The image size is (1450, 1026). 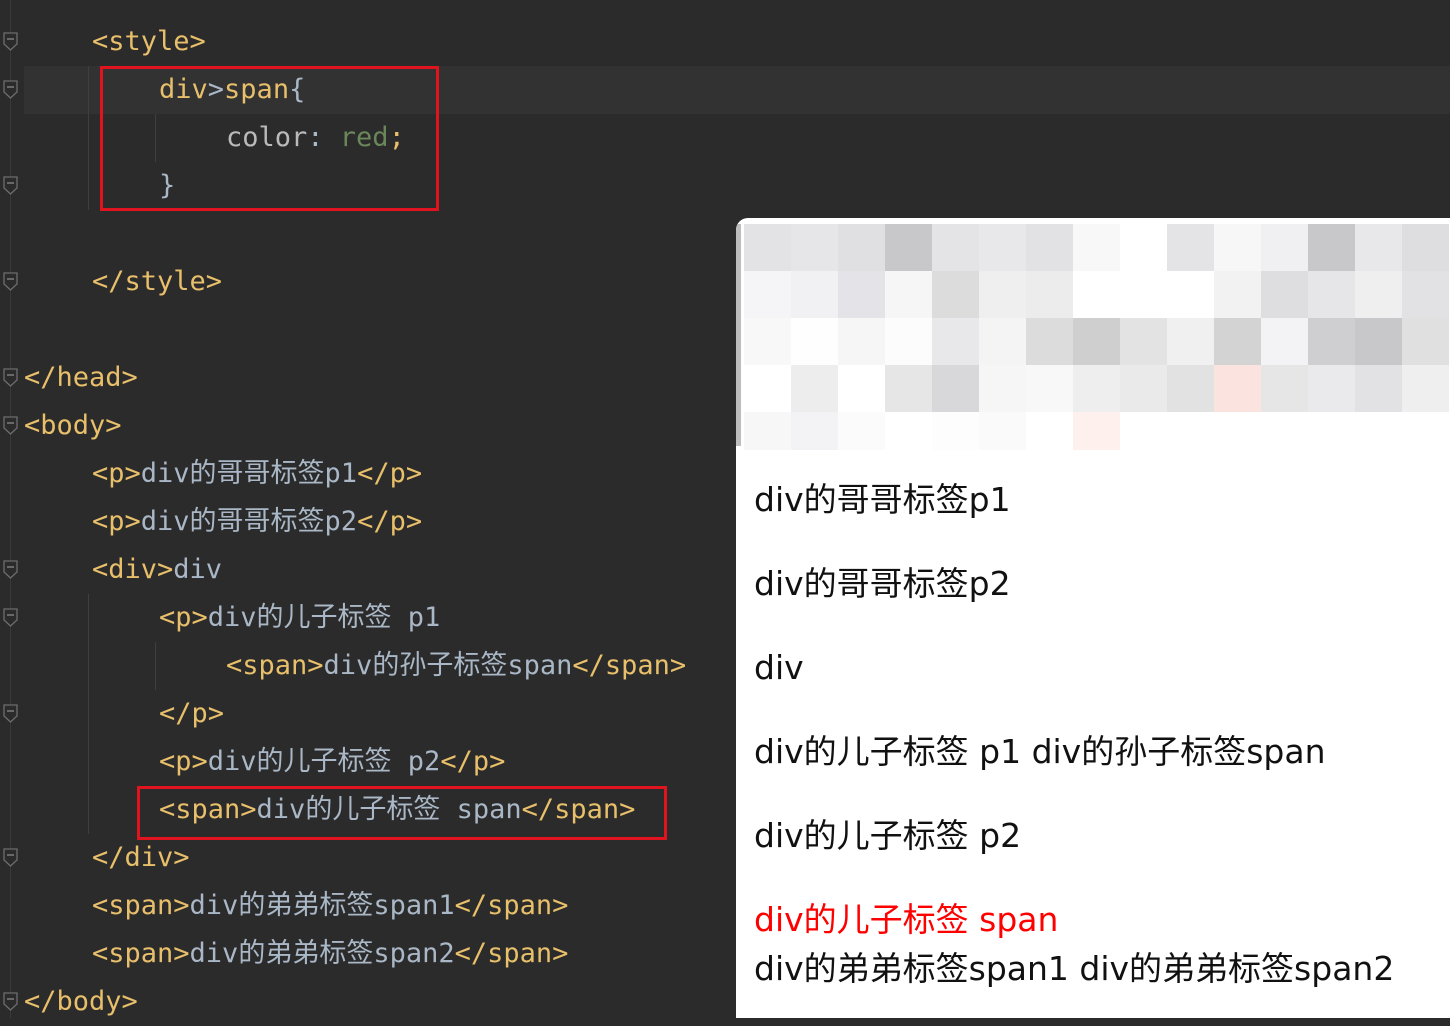 What do you see at coordinates (888, 835) in the screenshot?
I see `preview-child-p2: div的儿子标签 p2` at bounding box center [888, 835].